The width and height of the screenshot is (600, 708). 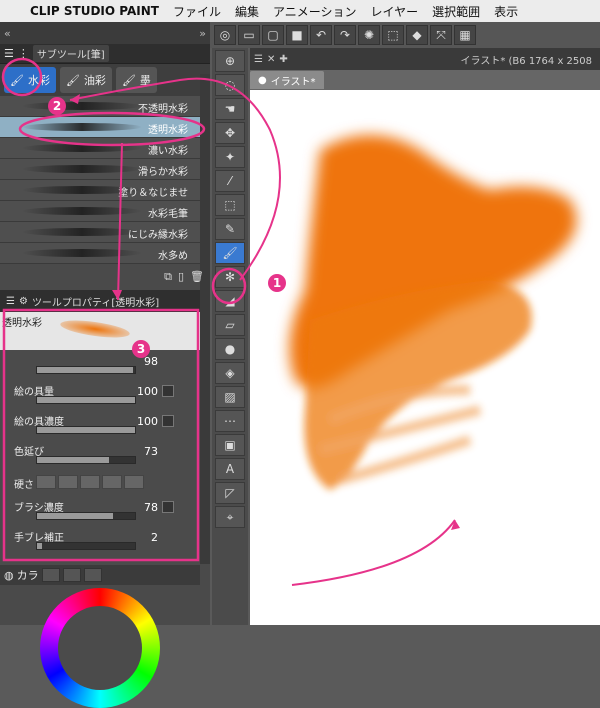 What do you see at coordinates (197, 278) in the screenshot?
I see `trash-icon: 🗑` at bounding box center [197, 278].